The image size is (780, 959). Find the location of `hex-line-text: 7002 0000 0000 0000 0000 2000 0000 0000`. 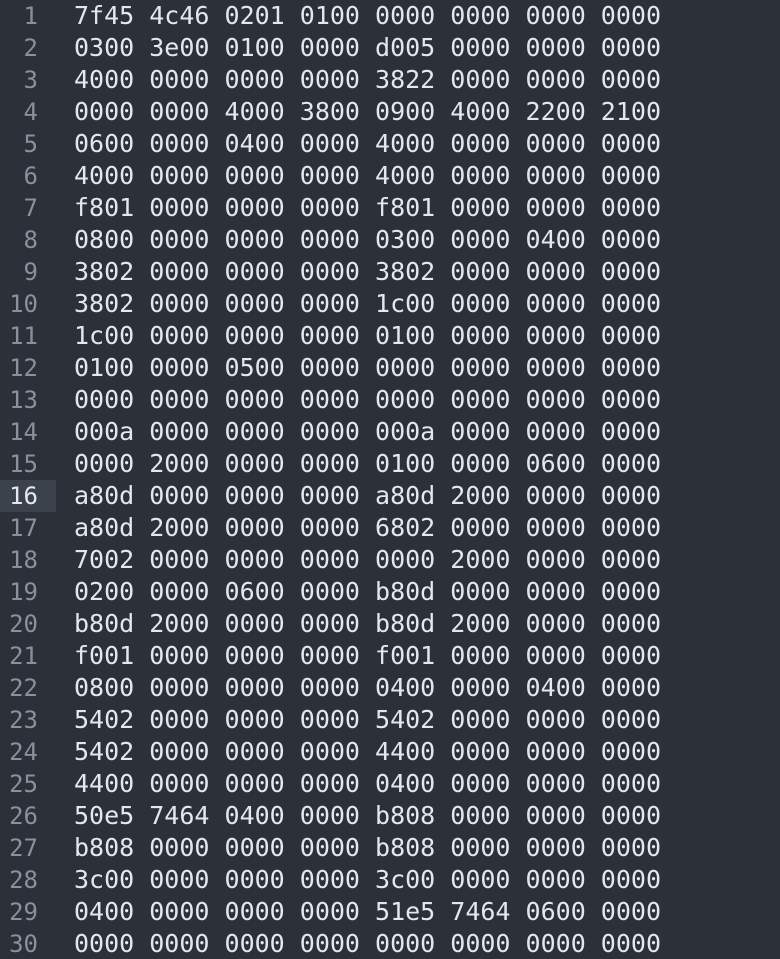

hex-line-text: 7002 0000 0000 0000 0000 2000 0000 0000 is located at coordinates (418, 560).